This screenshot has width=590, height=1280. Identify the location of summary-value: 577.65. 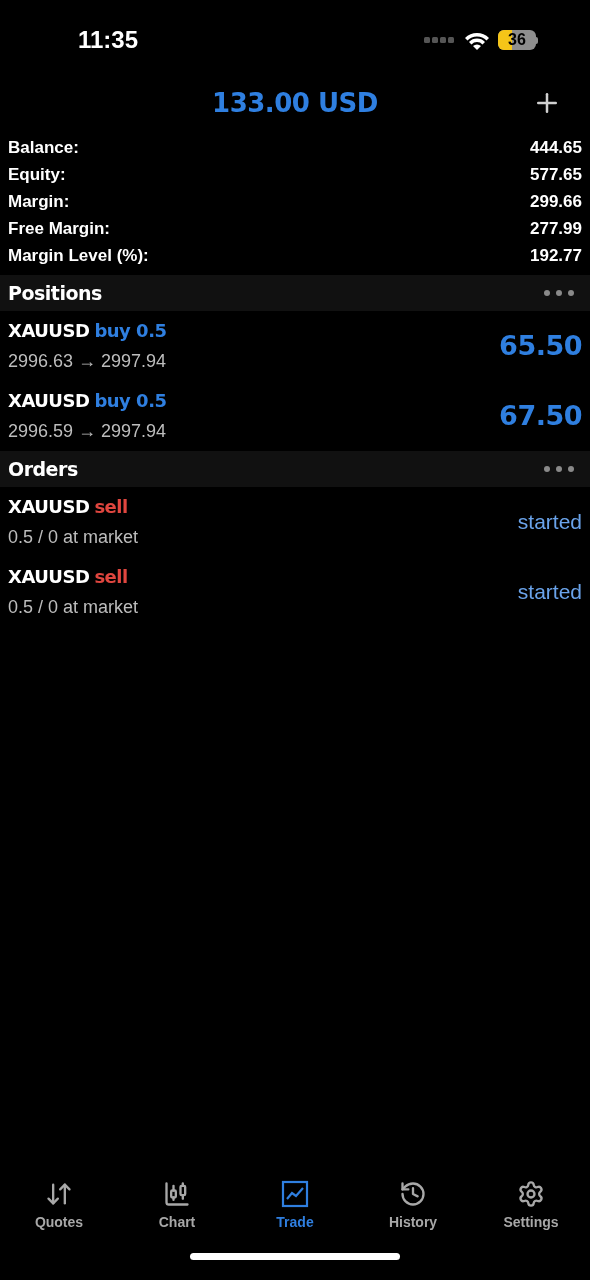
(556, 174).